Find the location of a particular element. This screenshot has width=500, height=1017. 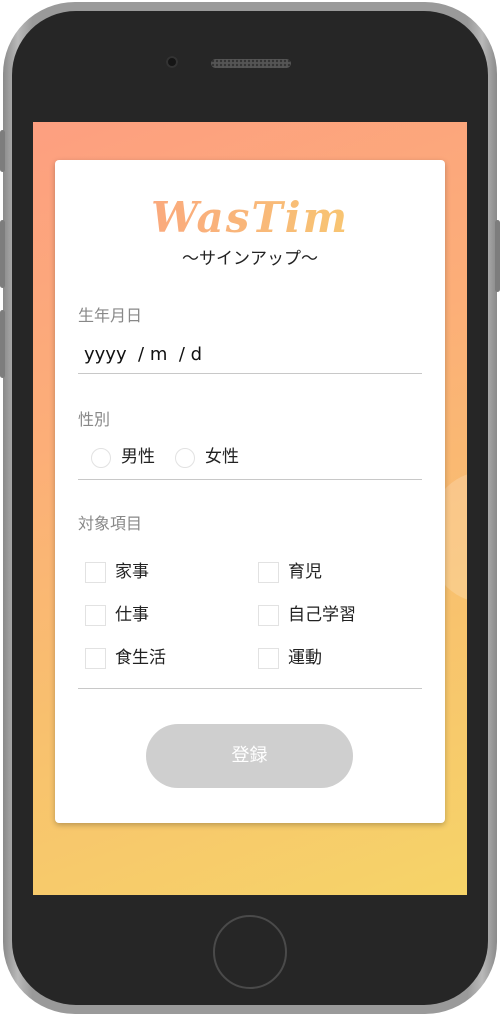

register-button: 登録 is located at coordinates (249, 756).